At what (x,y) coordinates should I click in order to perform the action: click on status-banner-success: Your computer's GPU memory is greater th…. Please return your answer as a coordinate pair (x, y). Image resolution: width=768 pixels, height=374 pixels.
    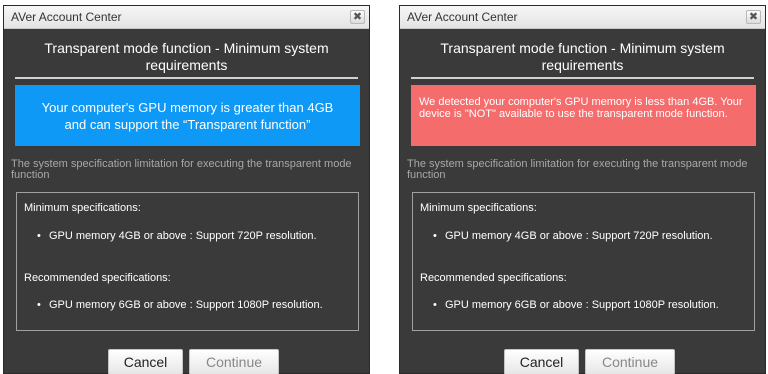
    Looking at the image, I should click on (187, 115).